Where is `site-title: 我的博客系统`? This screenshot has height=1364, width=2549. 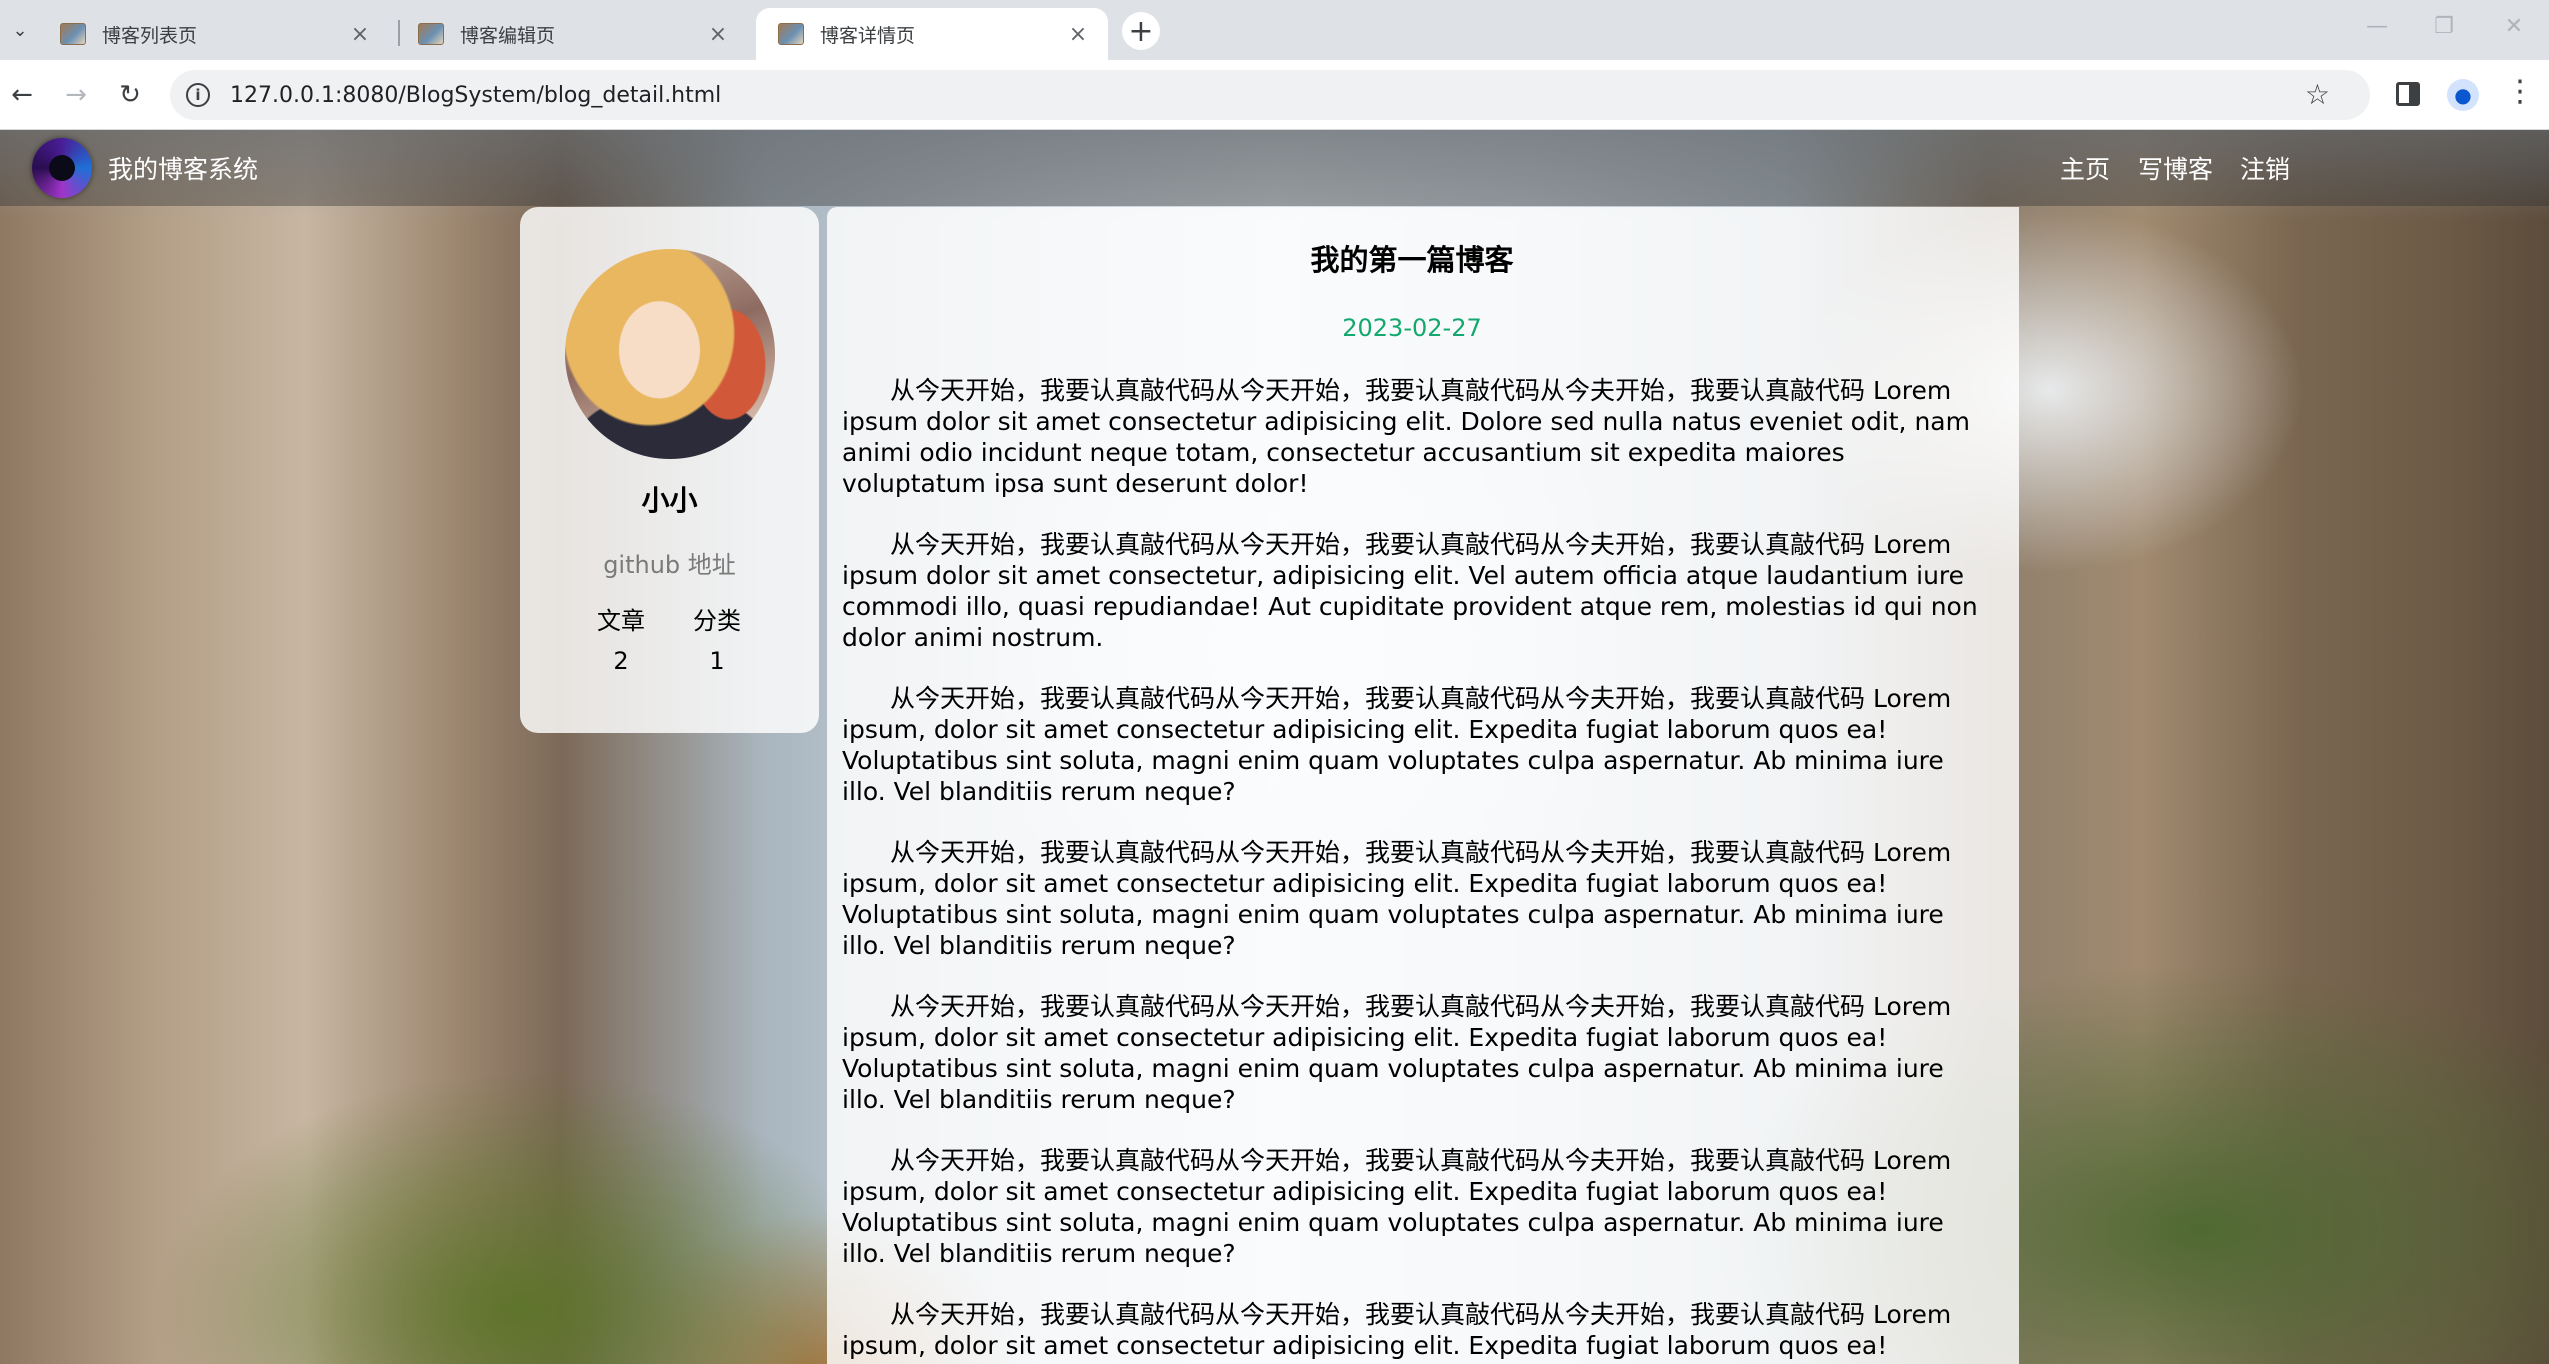 site-title: 我的博客系统 is located at coordinates (183, 169).